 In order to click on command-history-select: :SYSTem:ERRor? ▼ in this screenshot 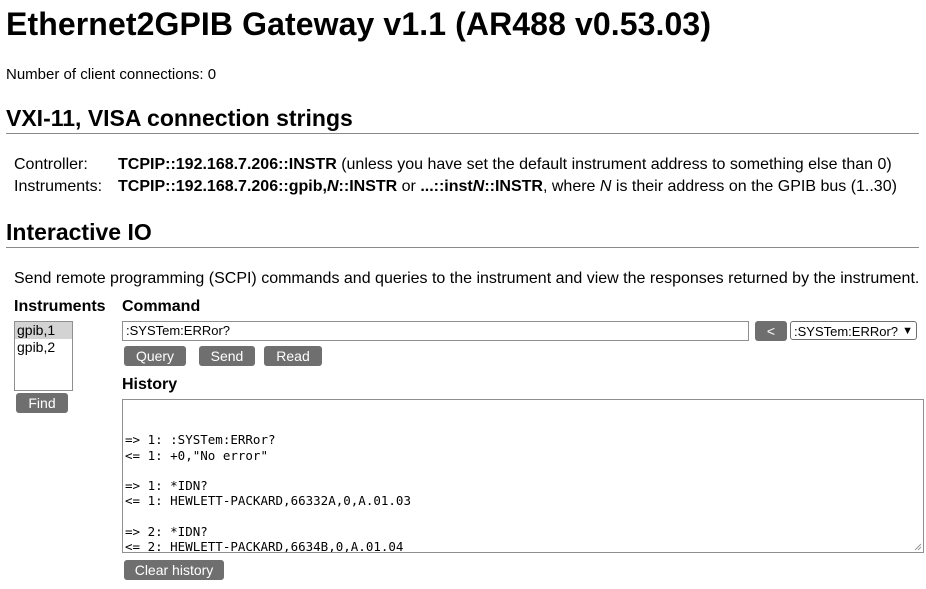, I will do `click(853, 330)`.